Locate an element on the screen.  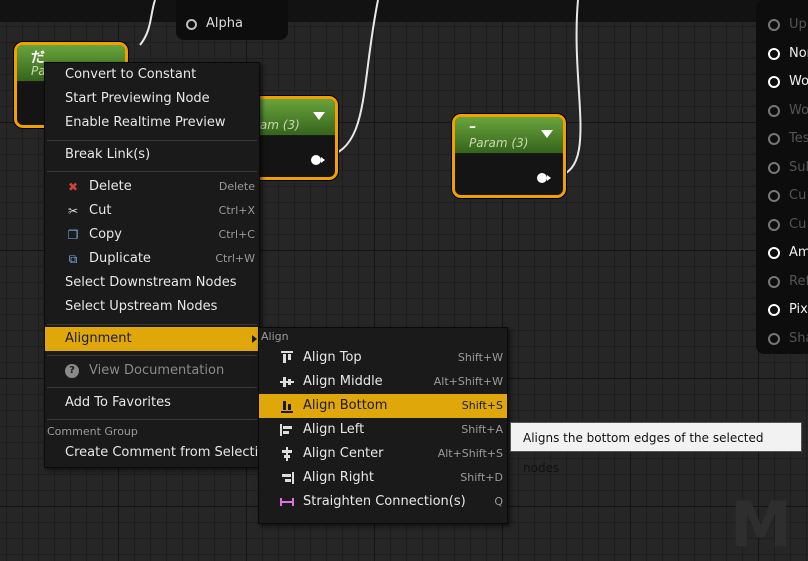
menu-item-copy: ❐ Copy Ctrl+C is located at coordinates (152, 235).